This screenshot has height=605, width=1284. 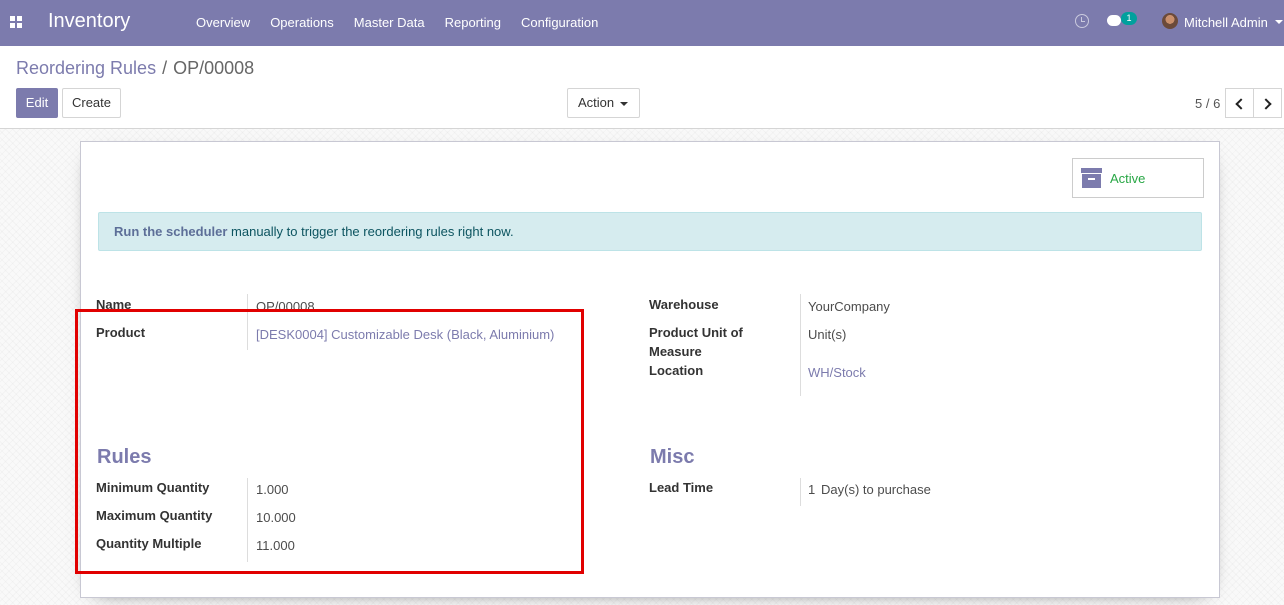 What do you see at coordinates (1091, 178) in the screenshot?
I see `archive-icon` at bounding box center [1091, 178].